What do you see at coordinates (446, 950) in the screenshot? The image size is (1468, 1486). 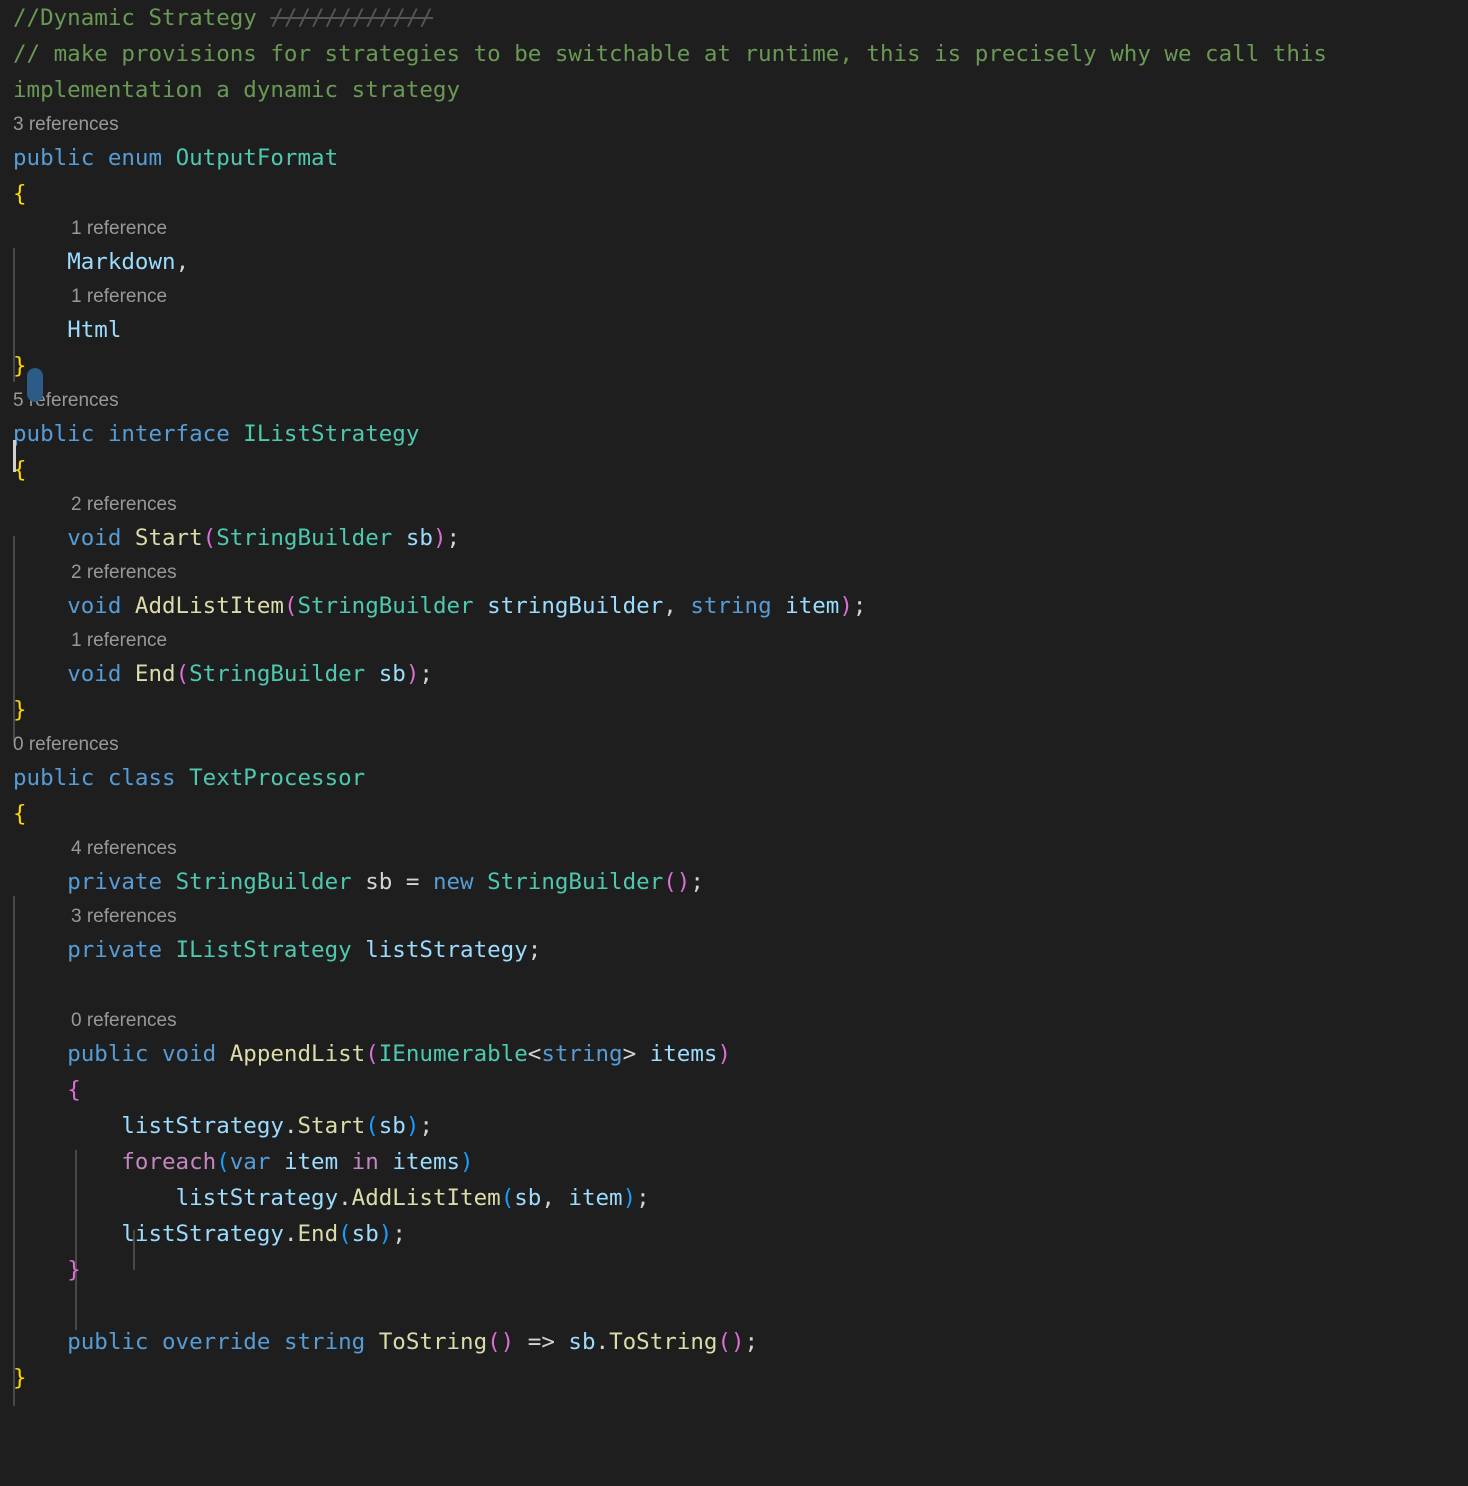 I see `token: listStrategy` at bounding box center [446, 950].